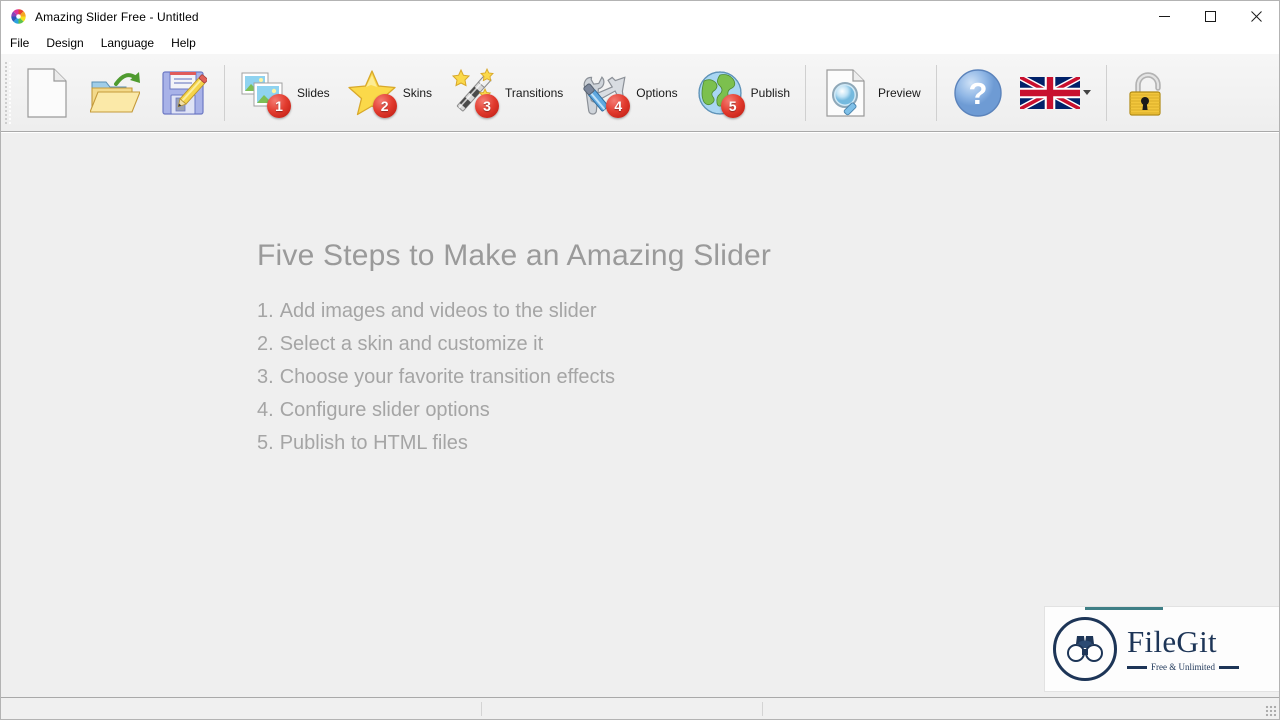 This screenshot has height=720, width=1280. I want to click on amazing-slider-logo-icon, so click(18, 16).